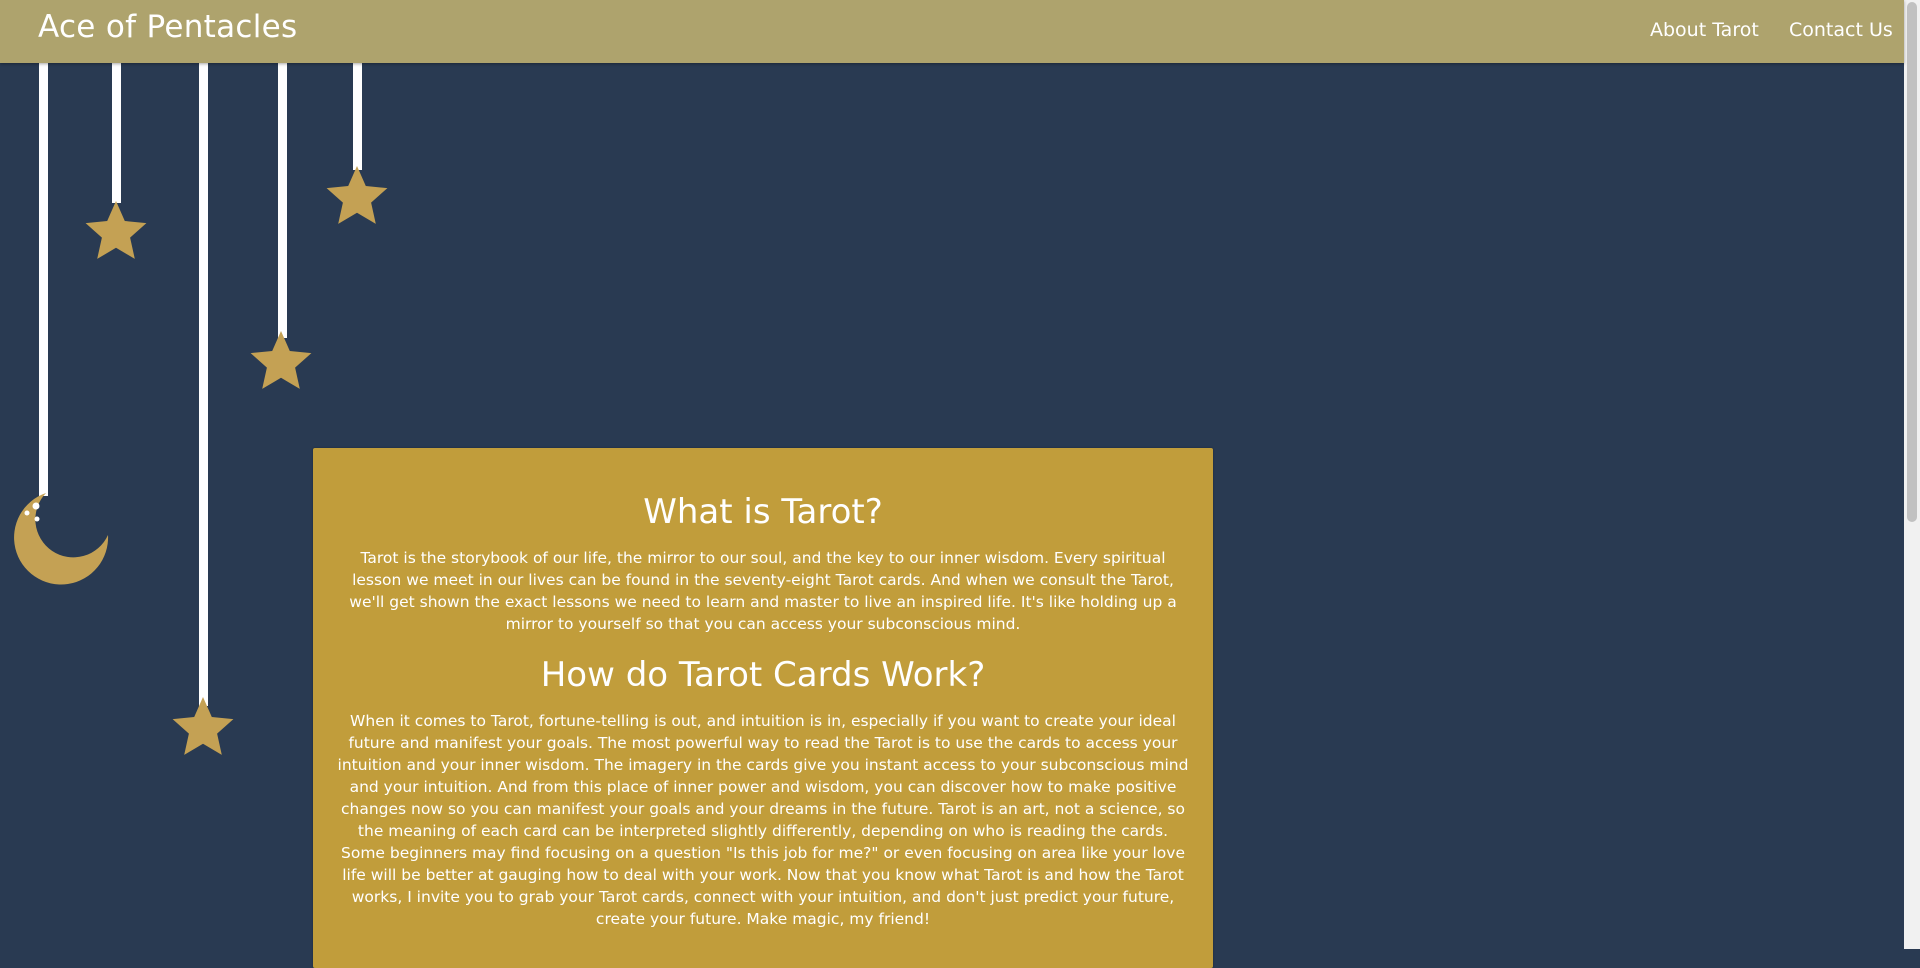  I want to click on nav-link-contact-us: Contact Us, so click(1841, 30).